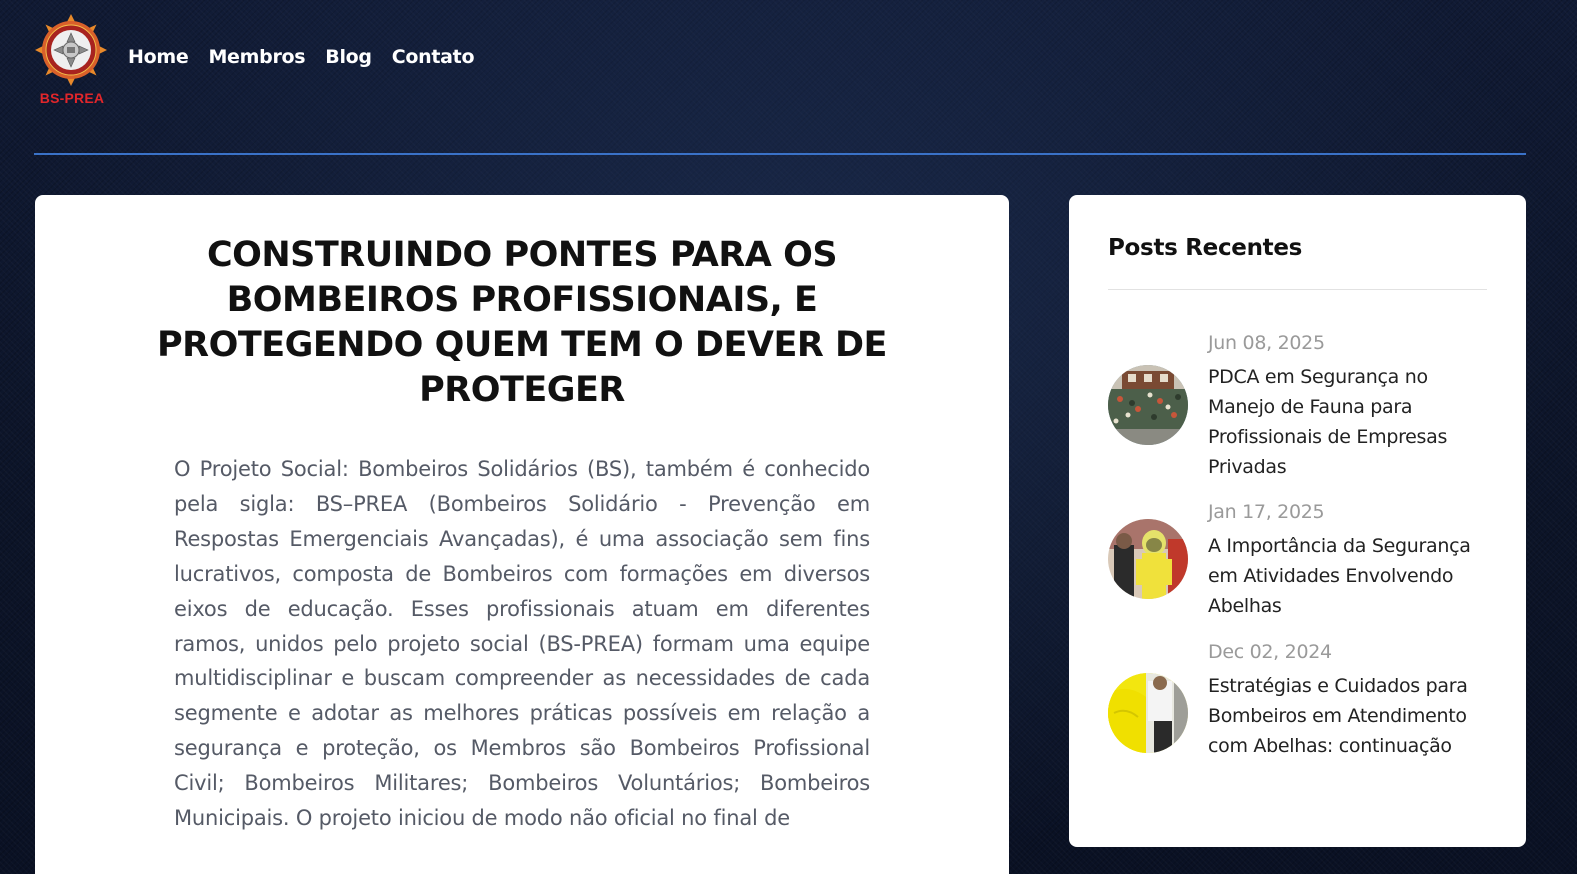  Describe the element at coordinates (71, 50) in the screenshot. I see `firefighter-emblem-icon` at that location.